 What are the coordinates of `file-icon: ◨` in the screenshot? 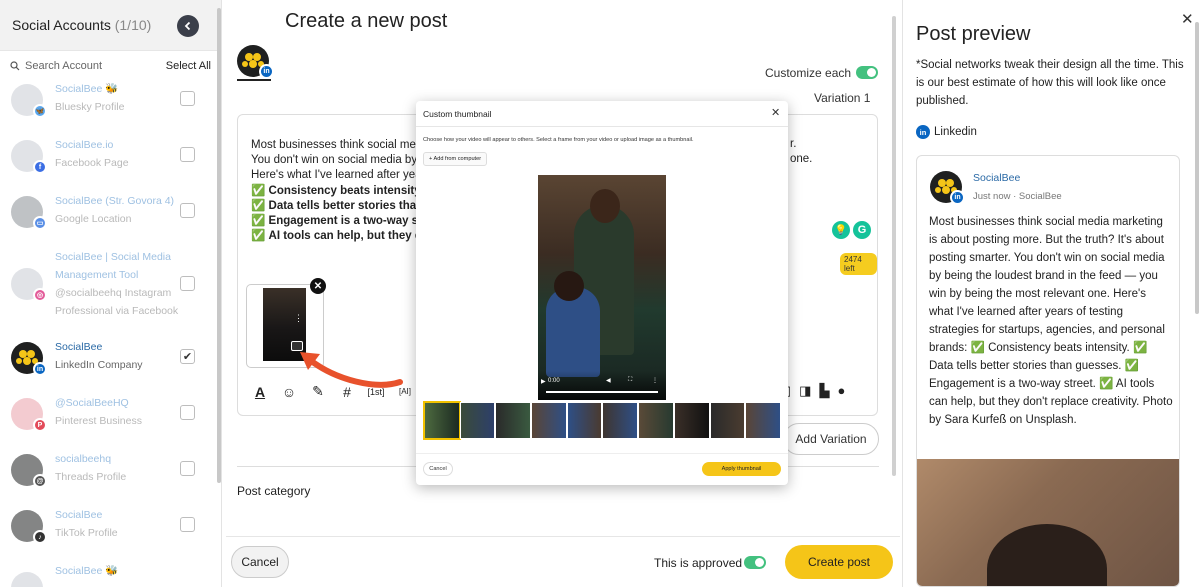 It's located at (805, 391).